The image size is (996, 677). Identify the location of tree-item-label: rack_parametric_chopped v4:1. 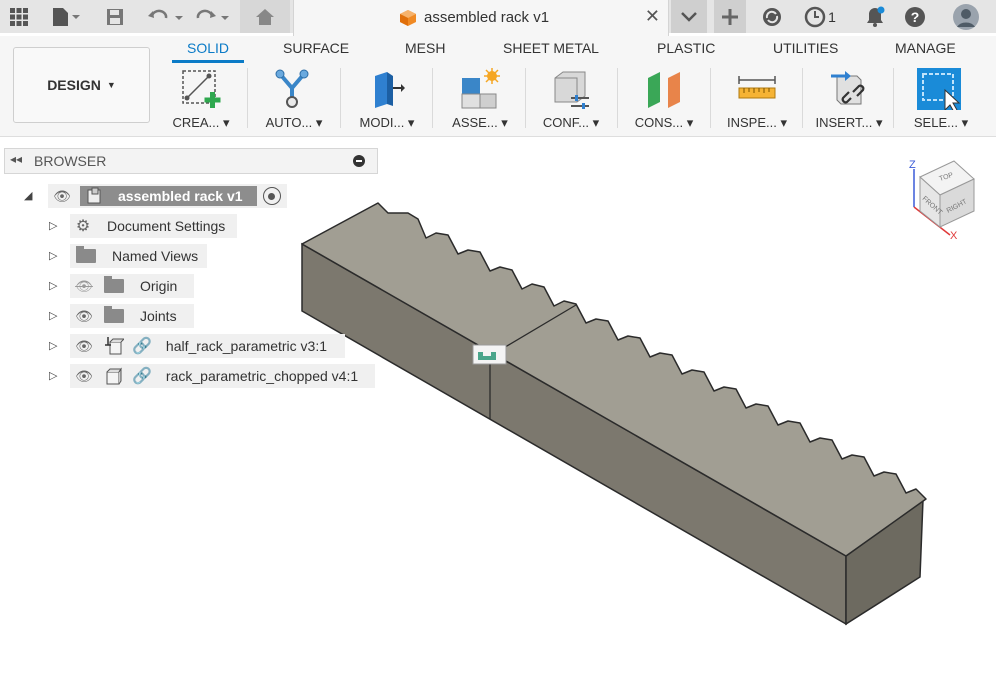
(262, 376).